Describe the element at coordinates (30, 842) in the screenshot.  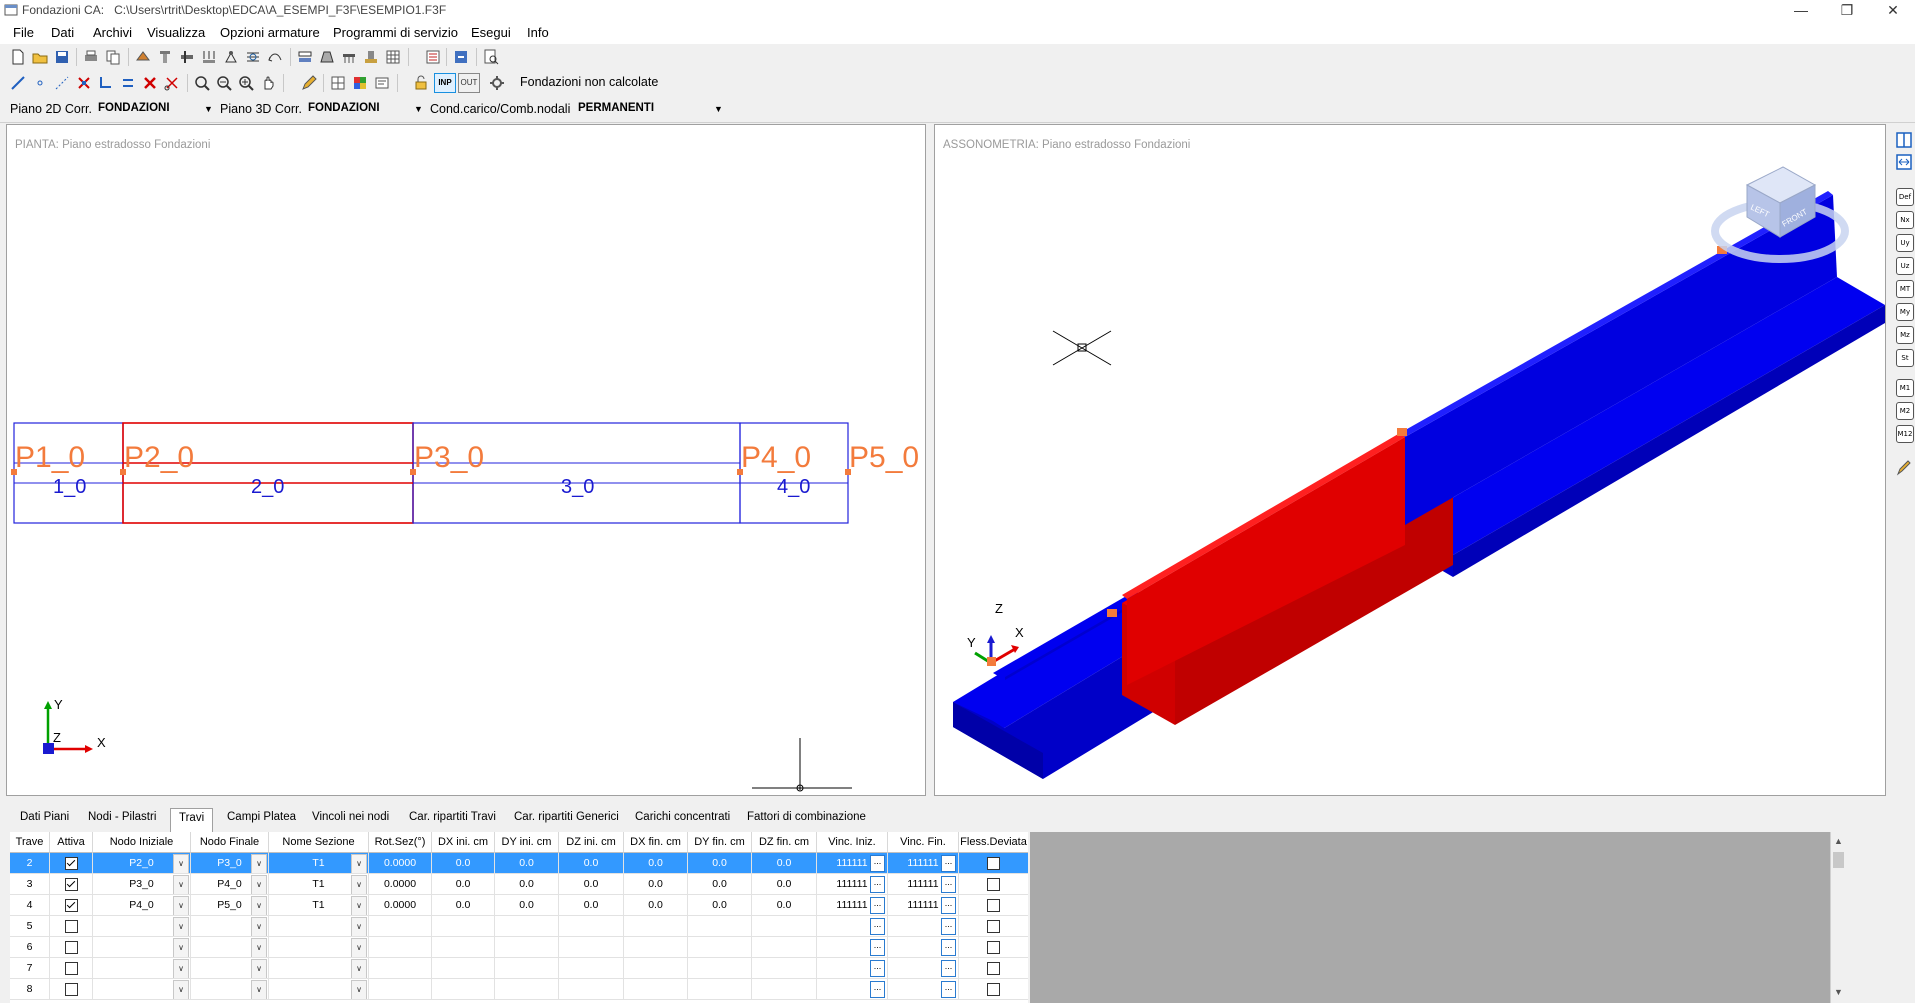
I see `col-header-trave: Trave` at that location.